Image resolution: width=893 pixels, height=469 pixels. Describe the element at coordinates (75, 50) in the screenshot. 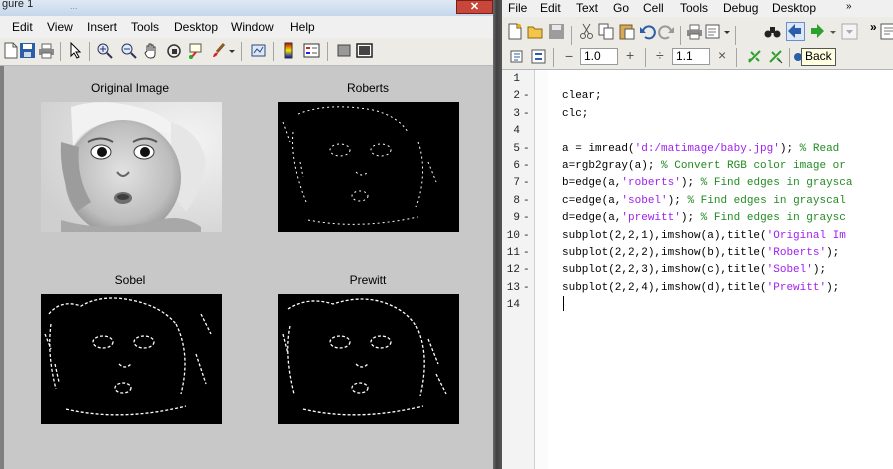

I see `edit-plot-arrow-icon` at that location.